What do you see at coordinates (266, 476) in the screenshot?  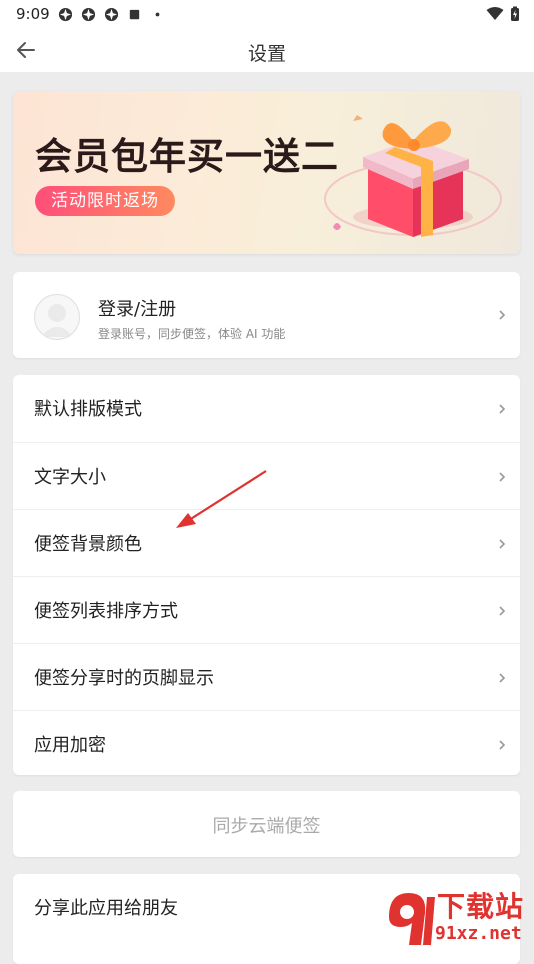 I see `settings-item-font-size: 文字大小` at bounding box center [266, 476].